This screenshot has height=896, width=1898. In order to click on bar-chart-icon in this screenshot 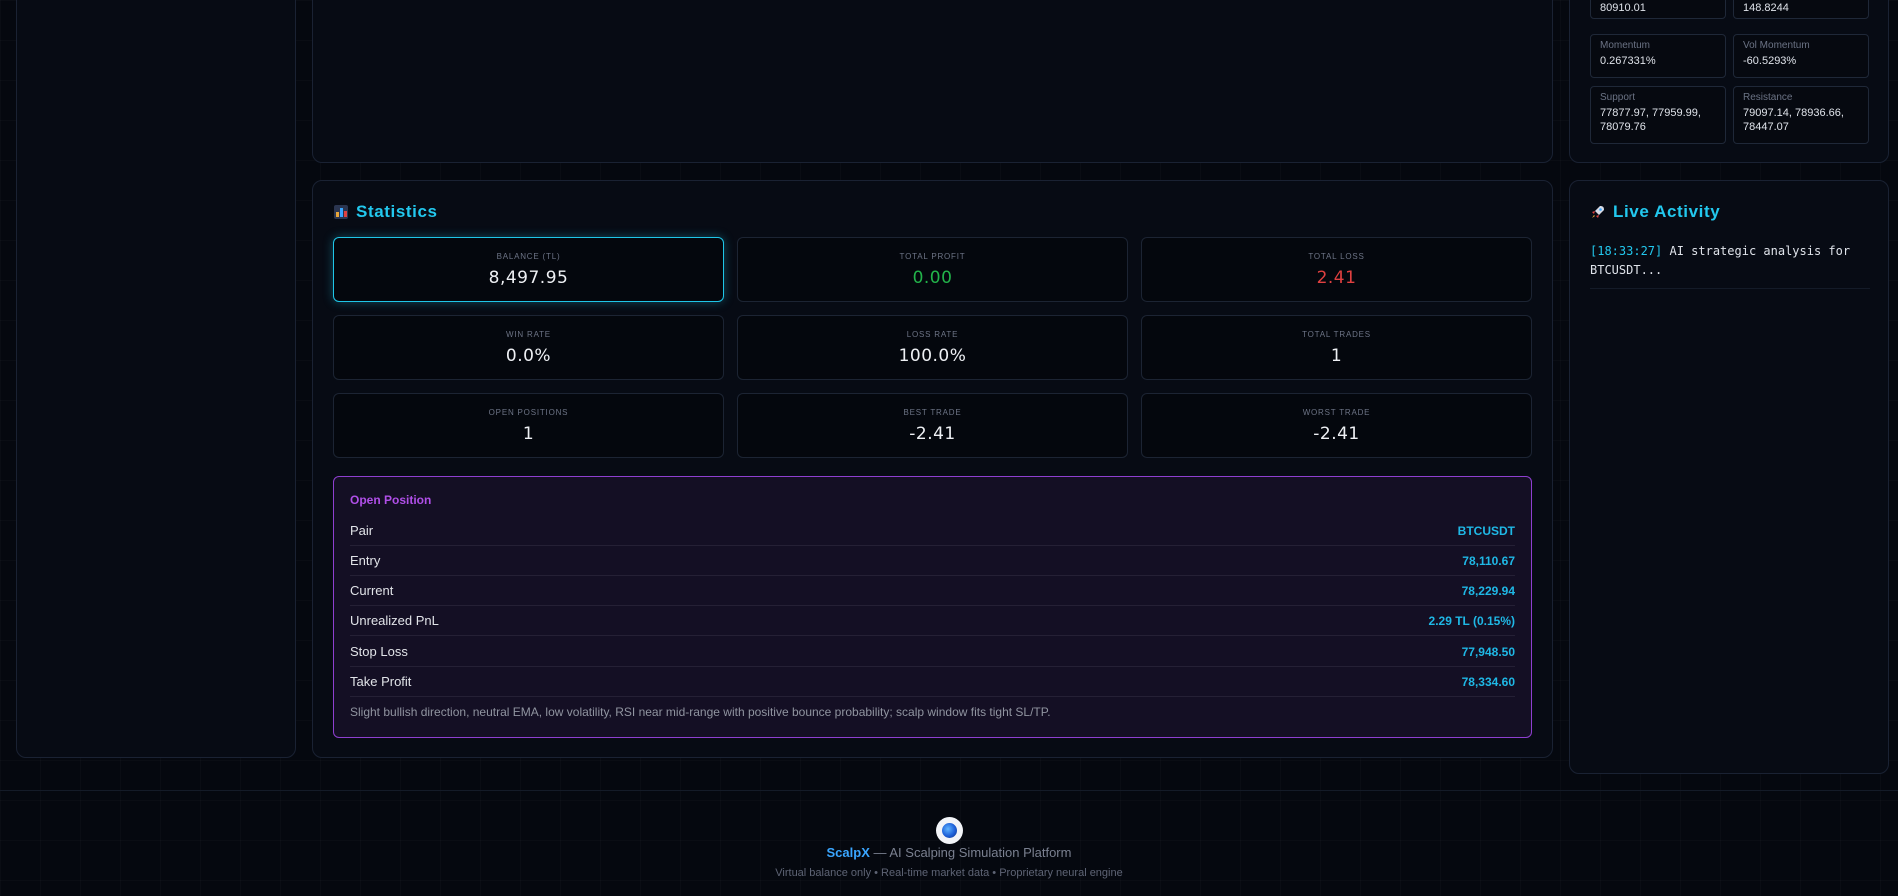, I will do `click(341, 212)`.